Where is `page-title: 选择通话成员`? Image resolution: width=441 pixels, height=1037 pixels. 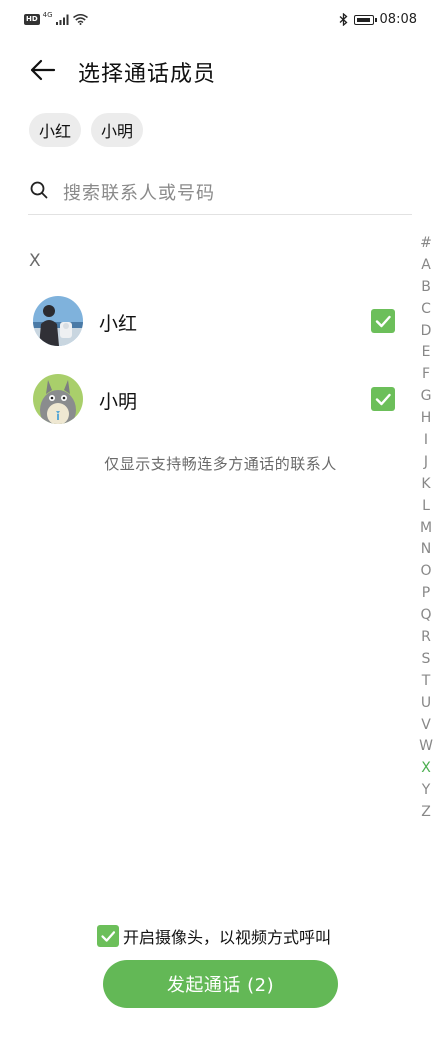 page-title: 选择通话成员 is located at coordinates (147, 74).